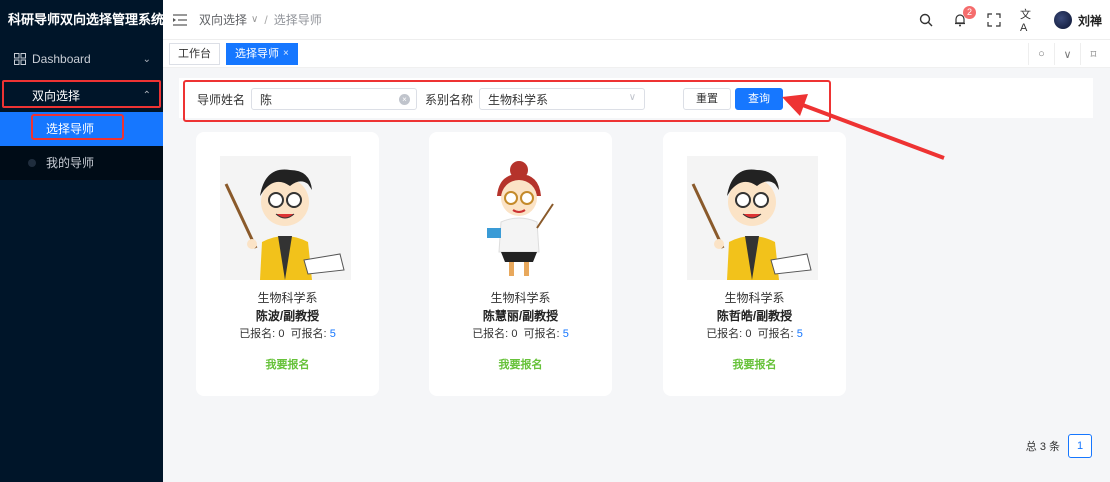 The image size is (1110, 482). Describe the element at coordinates (1010, 20) in the screenshot. I see `header-actions: 2 文A 刘禅` at that location.